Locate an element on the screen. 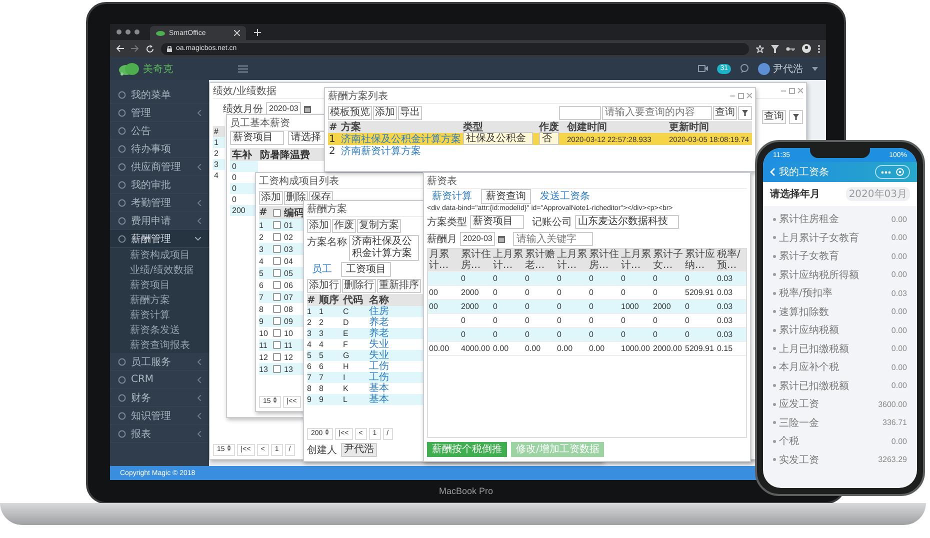  avatar is located at coordinates (764, 68).